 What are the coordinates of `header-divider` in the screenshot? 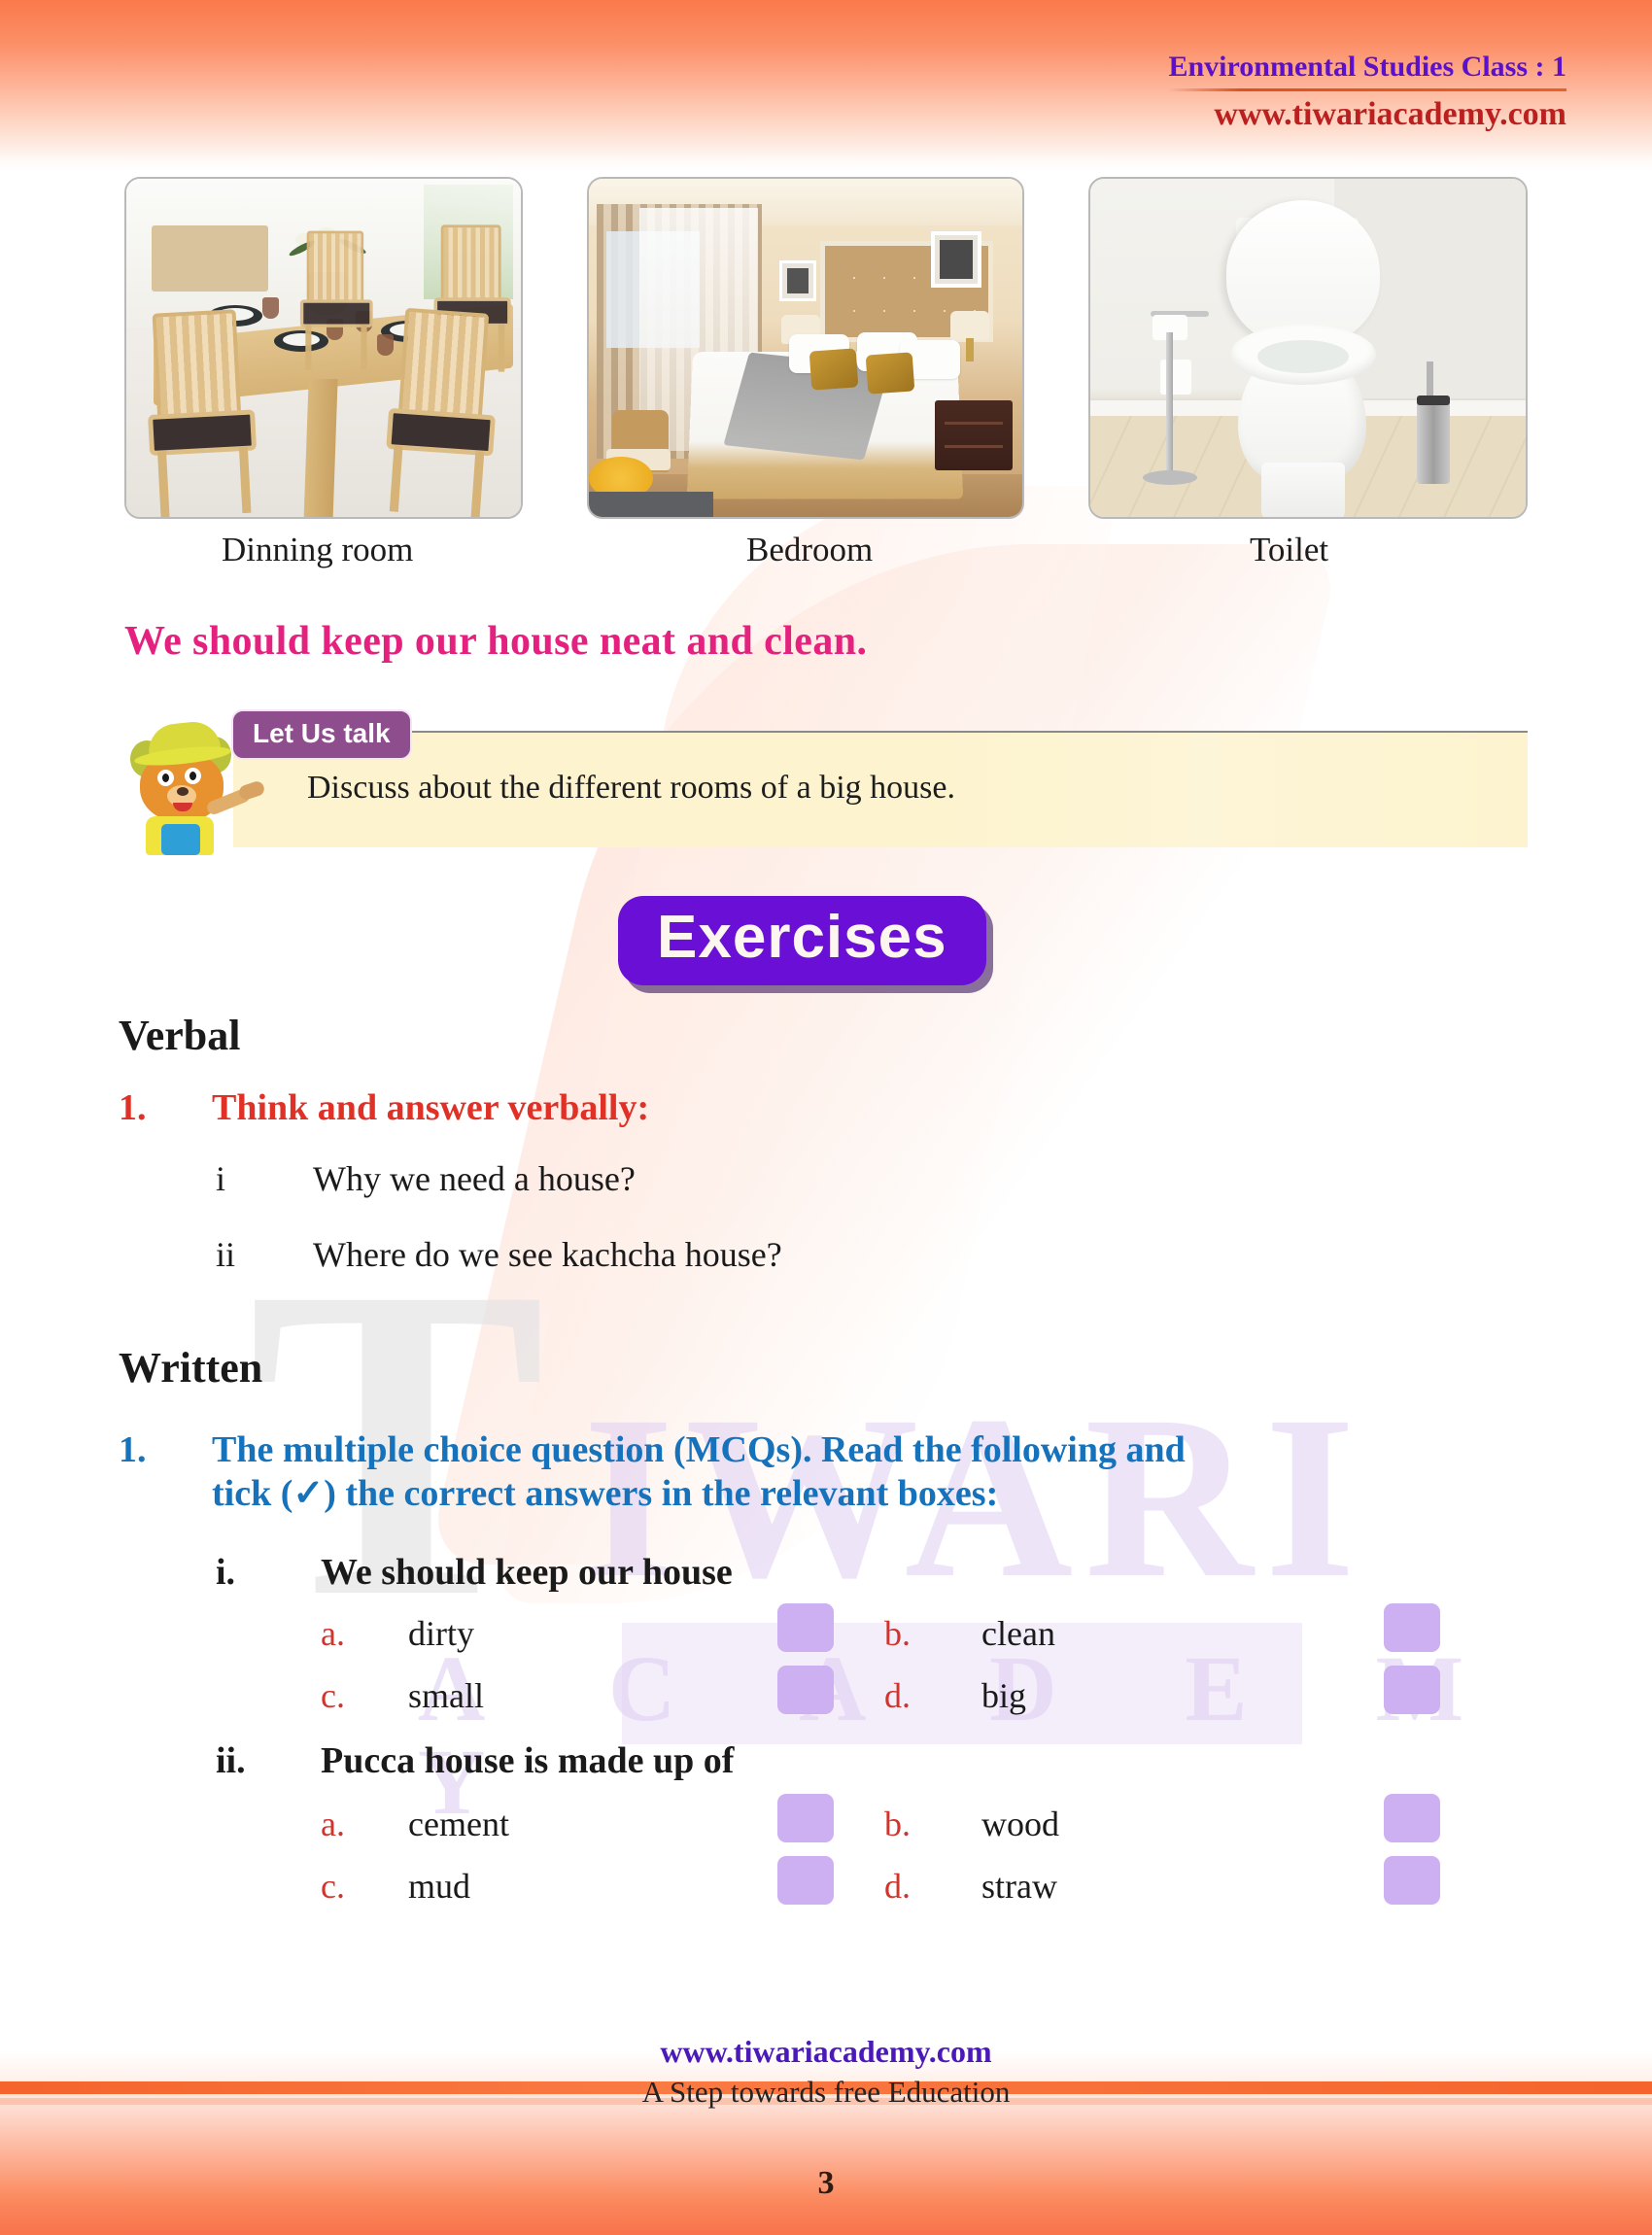 It's located at (1367, 89).